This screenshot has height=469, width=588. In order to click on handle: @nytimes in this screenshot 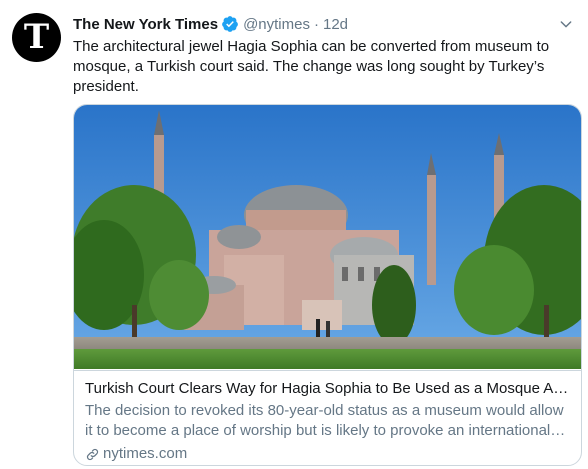, I will do `click(276, 24)`.